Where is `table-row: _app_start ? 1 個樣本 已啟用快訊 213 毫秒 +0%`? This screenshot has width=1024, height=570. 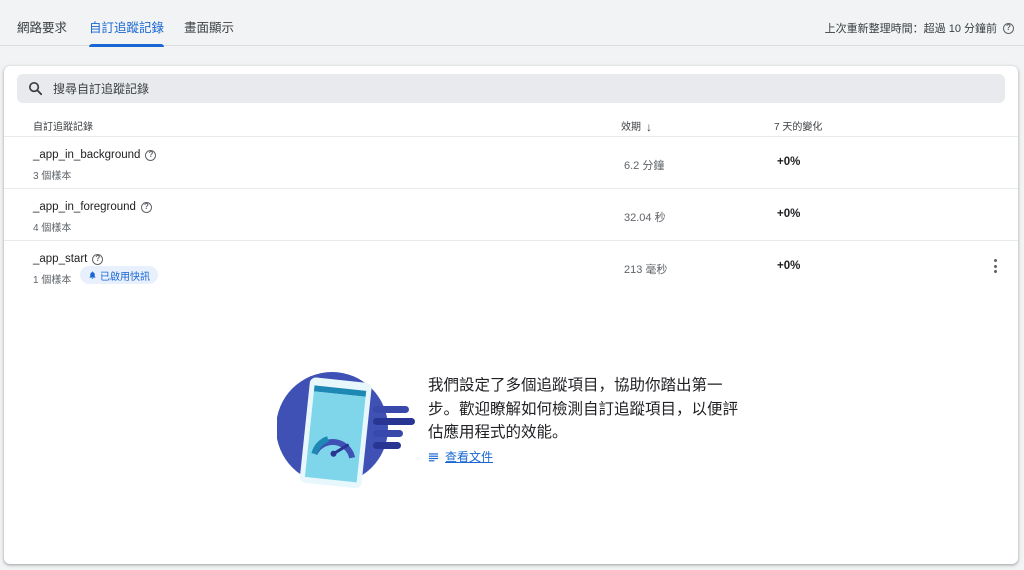
table-row: _app_start ? 1 個樣本 已啟用快訊 213 毫秒 +0% is located at coordinates (511, 267).